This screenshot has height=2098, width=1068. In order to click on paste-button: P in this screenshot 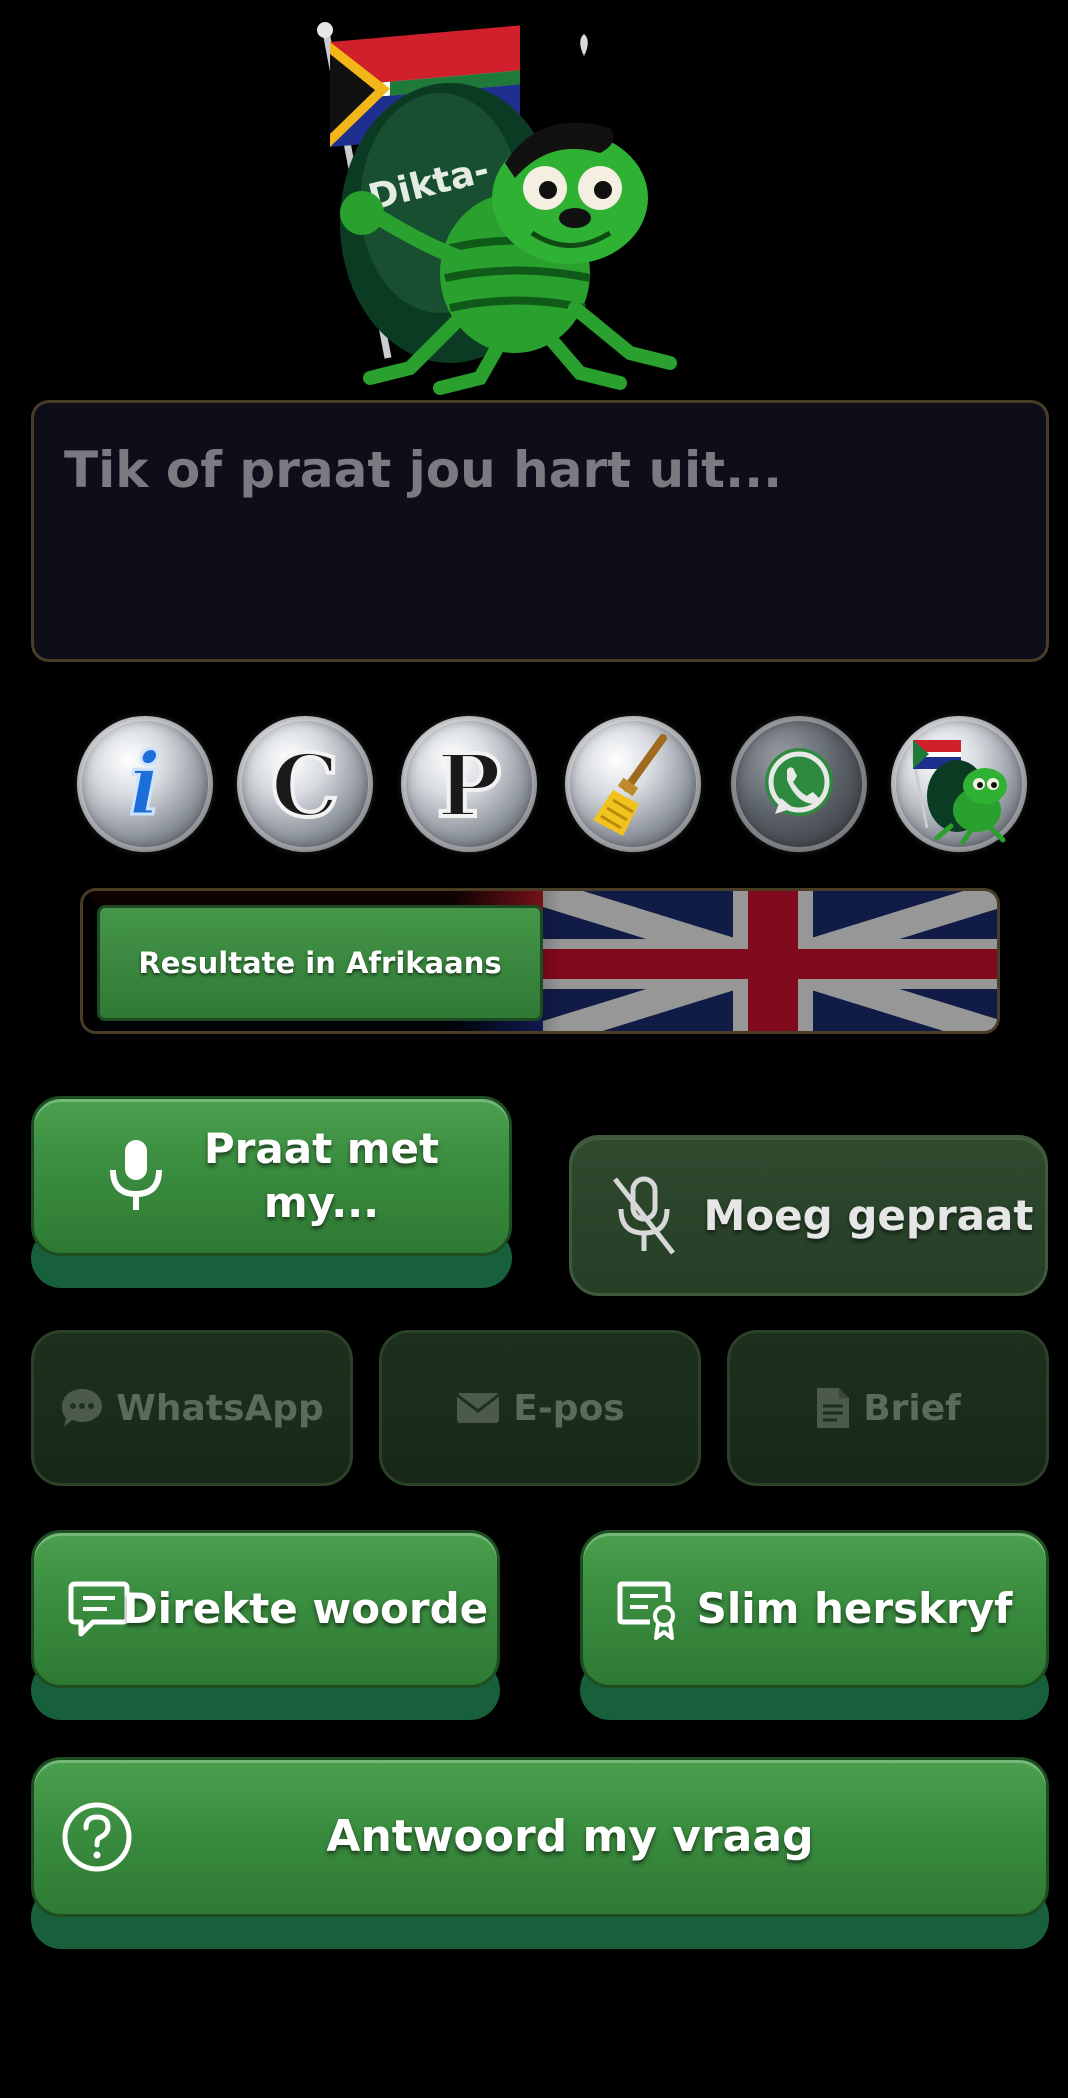, I will do `click(469, 784)`.